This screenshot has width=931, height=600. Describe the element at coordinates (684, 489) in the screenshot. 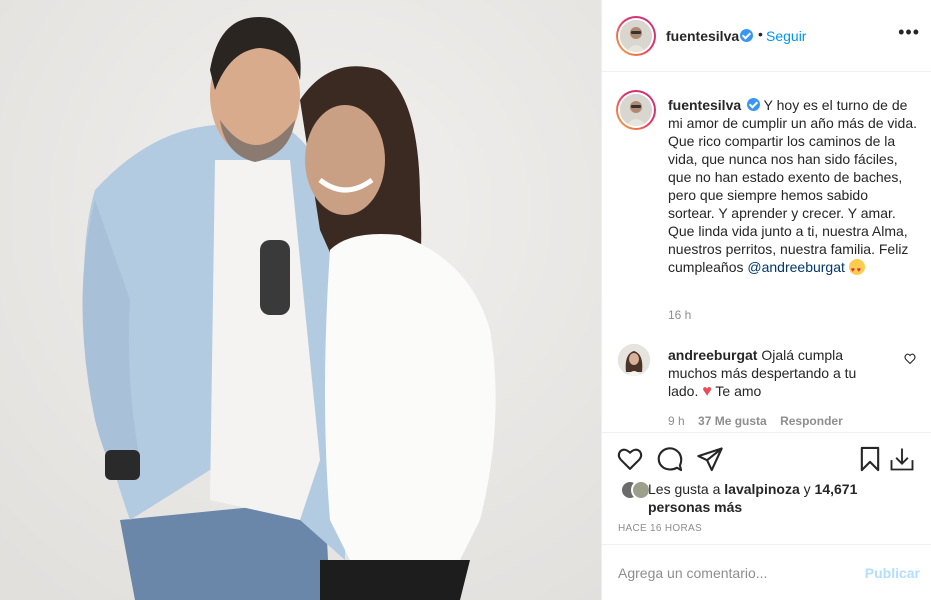

I see `likes-prefix: Les gusta a` at that location.